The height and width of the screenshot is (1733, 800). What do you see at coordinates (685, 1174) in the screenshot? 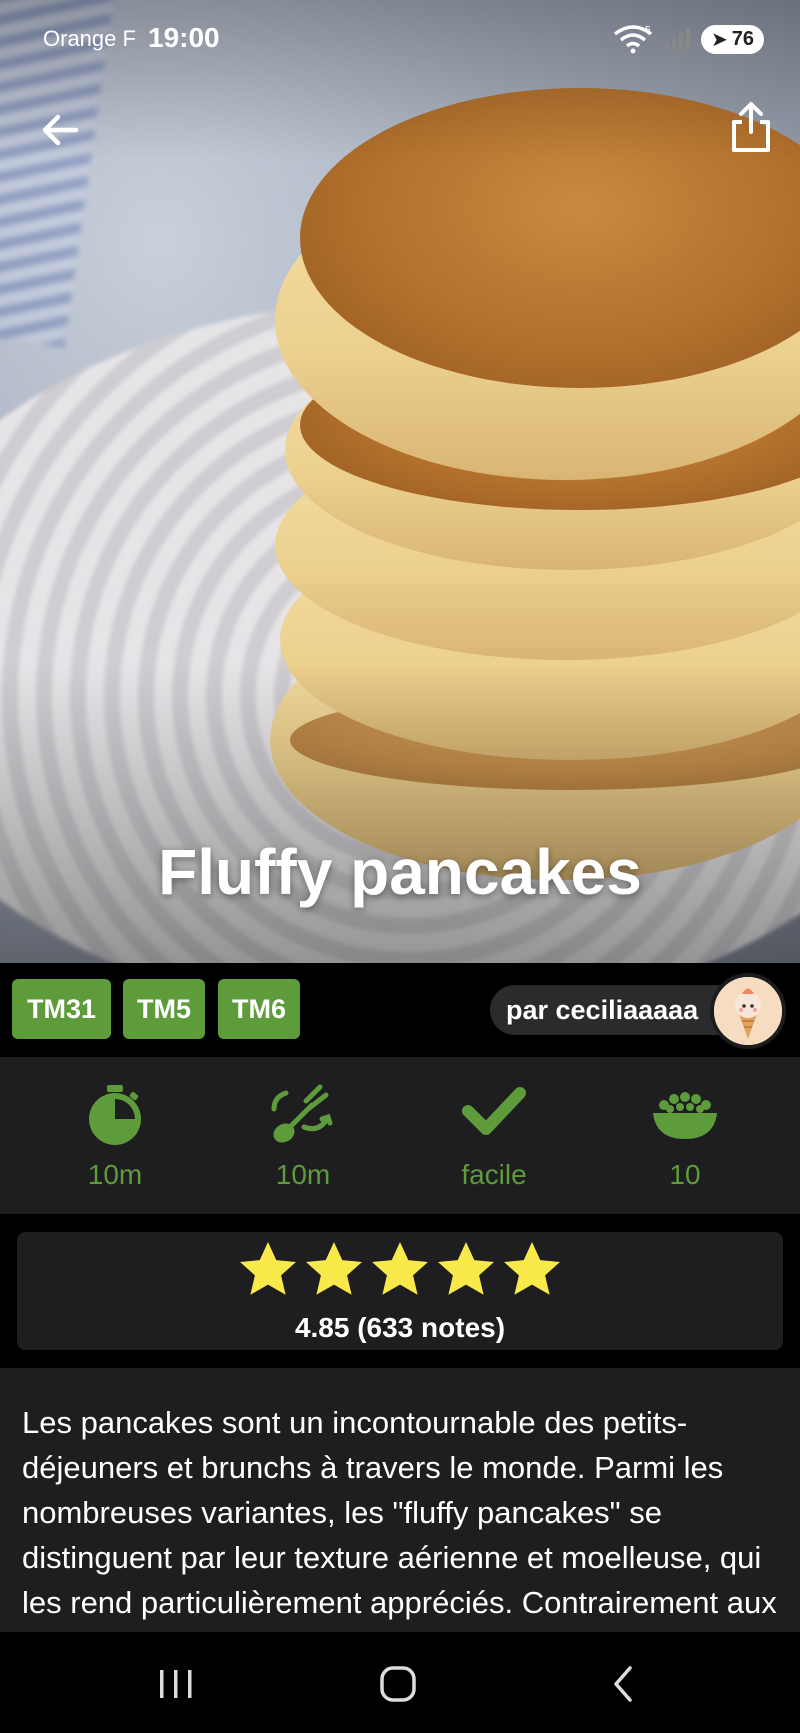
I see `servings-value: 10` at bounding box center [685, 1174].